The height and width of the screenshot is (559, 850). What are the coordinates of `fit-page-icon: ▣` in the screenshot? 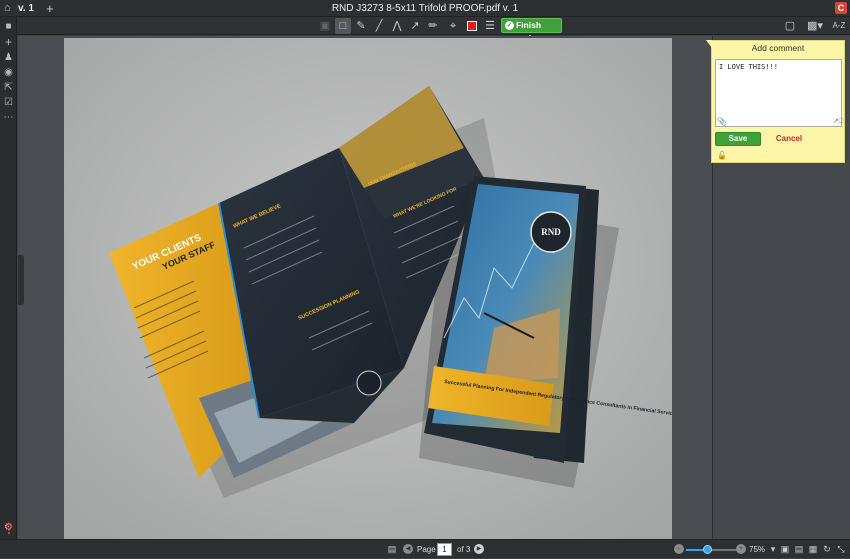 It's located at (785, 549).